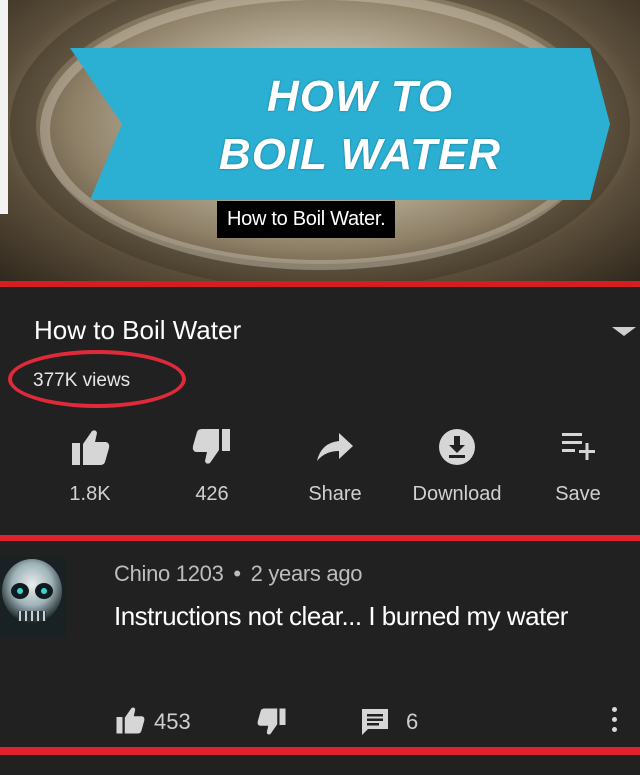  Describe the element at coordinates (33, 597) in the screenshot. I see `skull-avatar` at that location.